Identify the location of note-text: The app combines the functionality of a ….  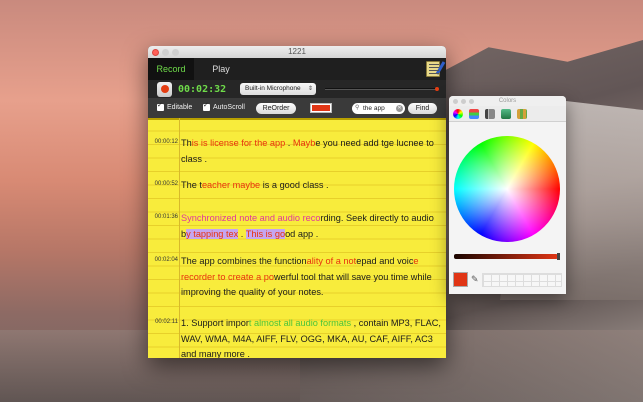
(312, 277).